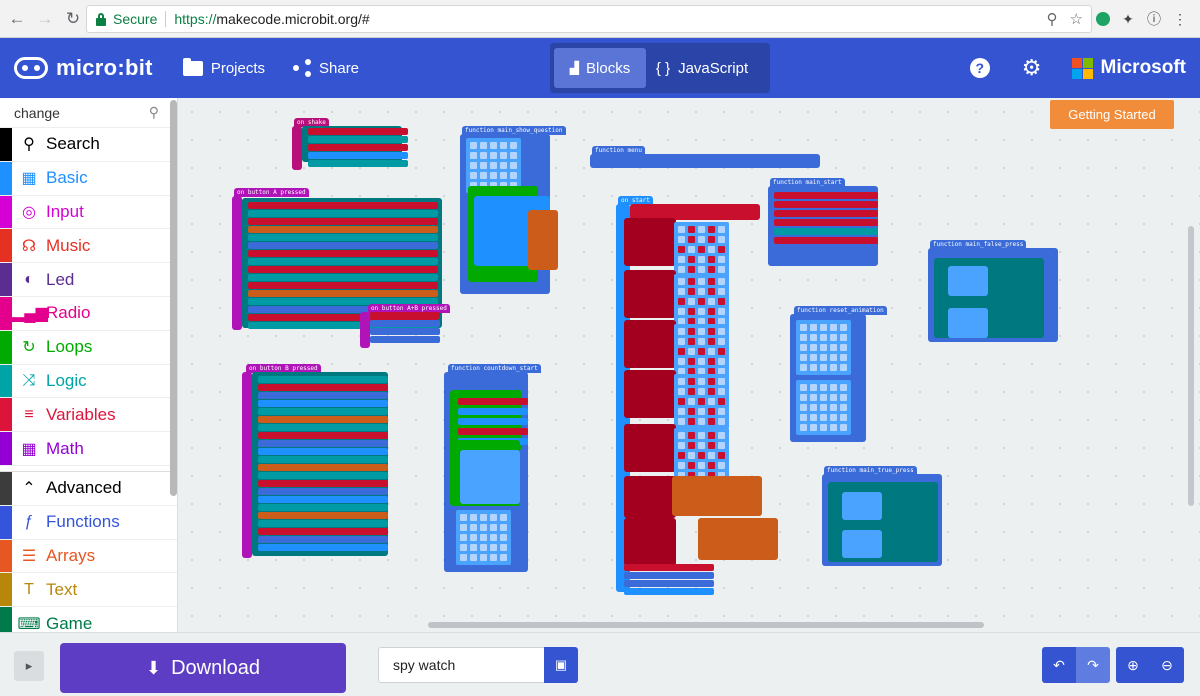 The height and width of the screenshot is (696, 1200). What do you see at coordinates (29, 666) in the screenshot?
I see `simulator-toggle-icon: ▸` at bounding box center [29, 666].